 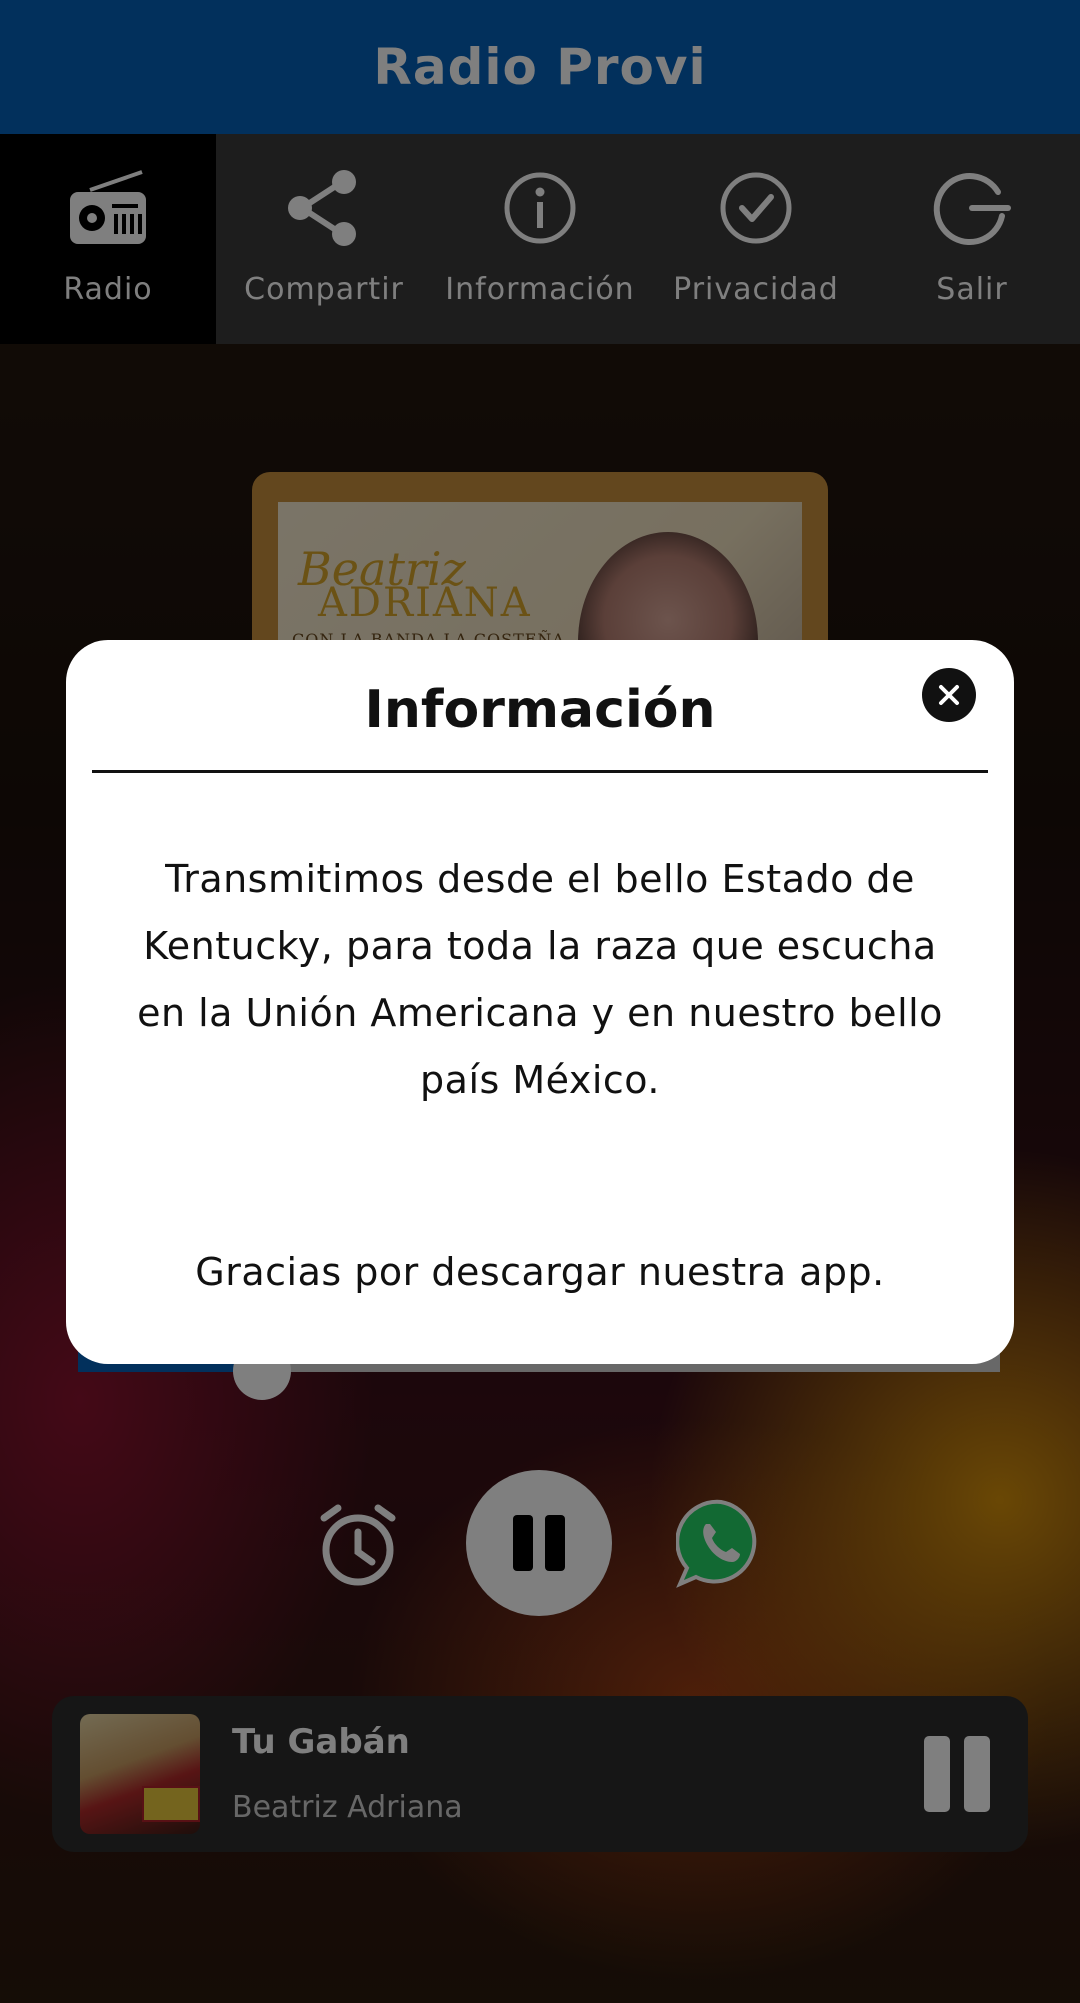 I want to click on close-icon, so click(x=949, y=695).